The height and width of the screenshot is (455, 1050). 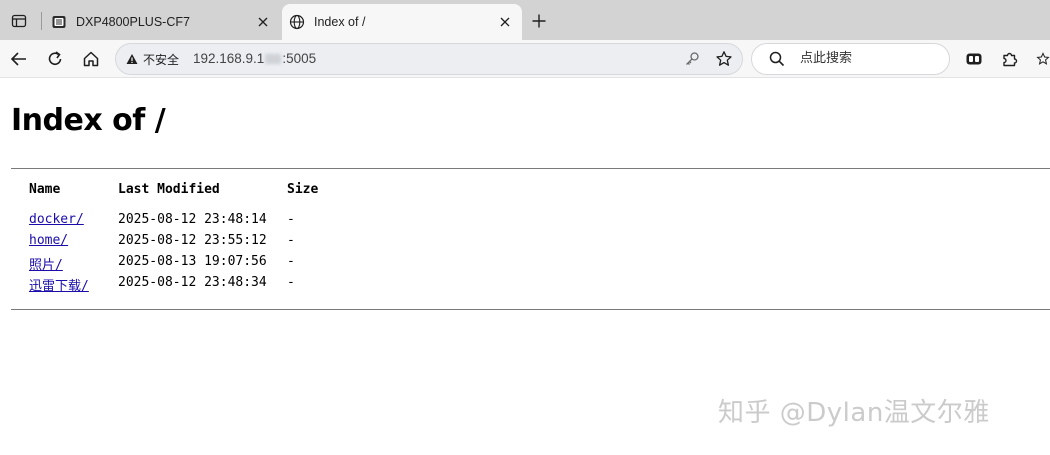 What do you see at coordinates (59, 22) in the screenshot?
I see `nas-device-icon` at bounding box center [59, 22].